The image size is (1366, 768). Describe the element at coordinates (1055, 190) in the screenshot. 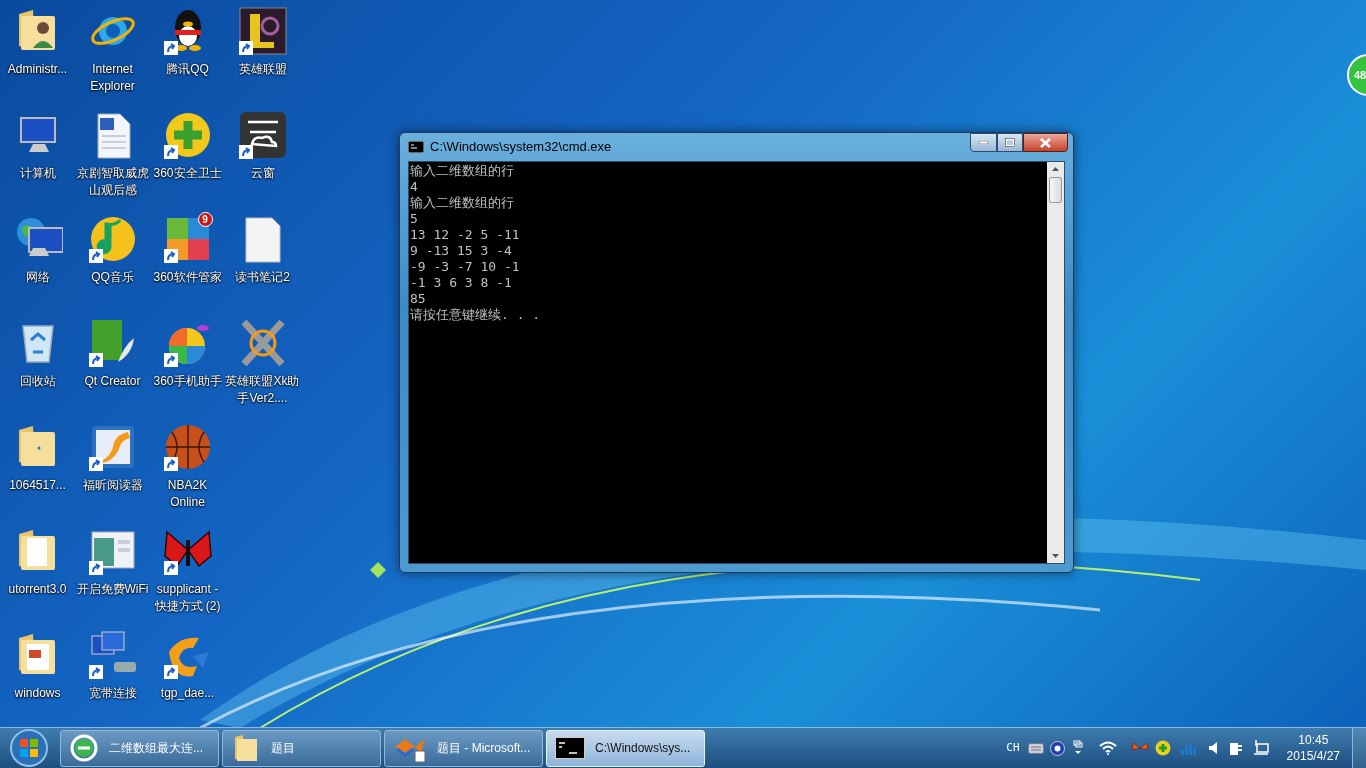

I see `scroll-thumb` at that location.